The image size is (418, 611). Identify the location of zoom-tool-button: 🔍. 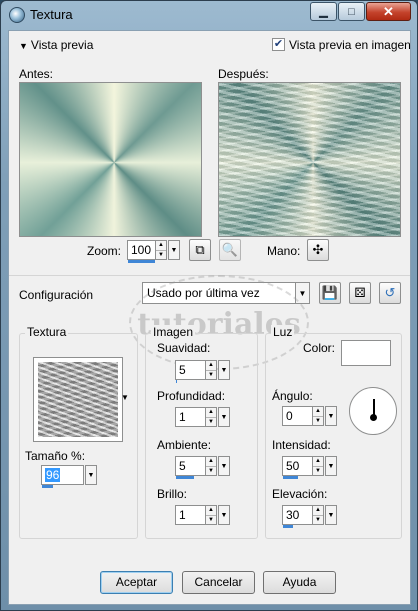
(230, 250).